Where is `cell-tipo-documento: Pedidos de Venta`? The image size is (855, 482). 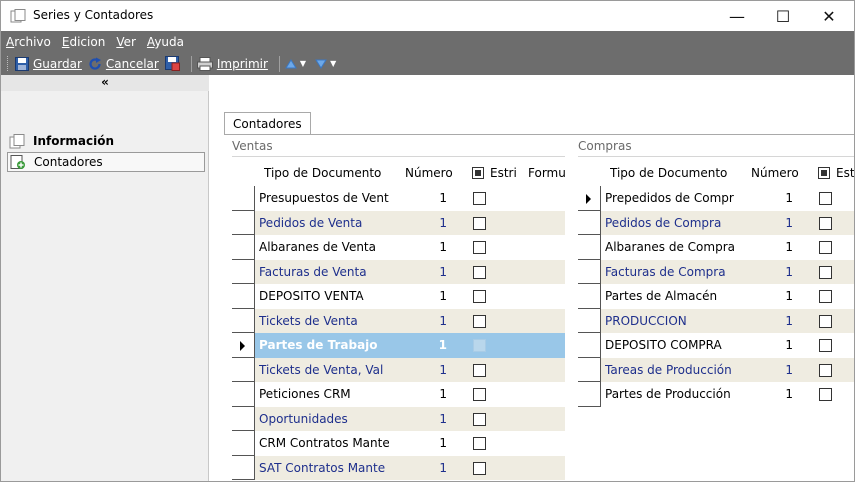 cell-tipo-documento: Pedidos de Venta is located at coordinates (324, 223).